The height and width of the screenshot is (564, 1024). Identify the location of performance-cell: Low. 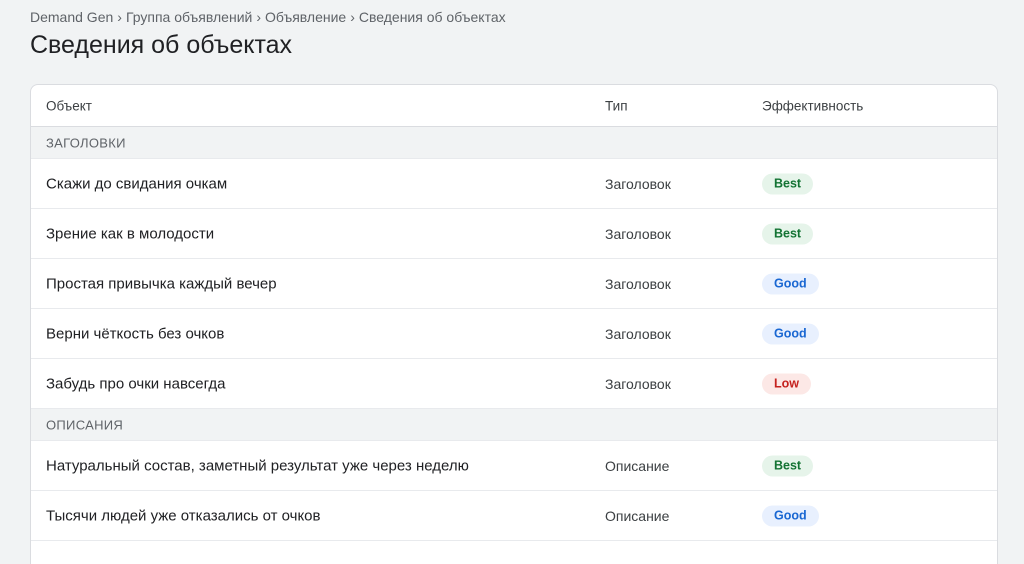
(786, 383).